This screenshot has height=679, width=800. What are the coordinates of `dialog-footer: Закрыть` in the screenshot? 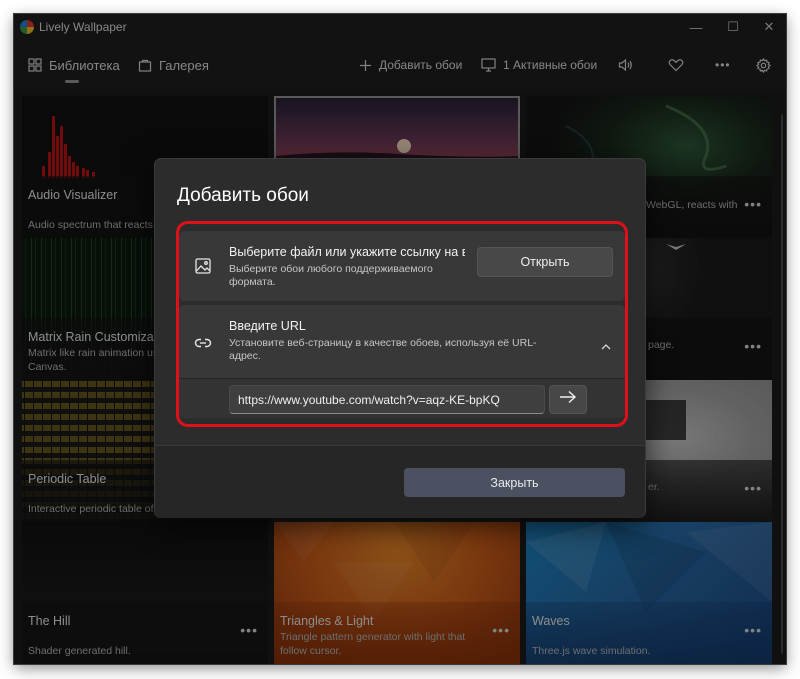 It's located at (400, 482).